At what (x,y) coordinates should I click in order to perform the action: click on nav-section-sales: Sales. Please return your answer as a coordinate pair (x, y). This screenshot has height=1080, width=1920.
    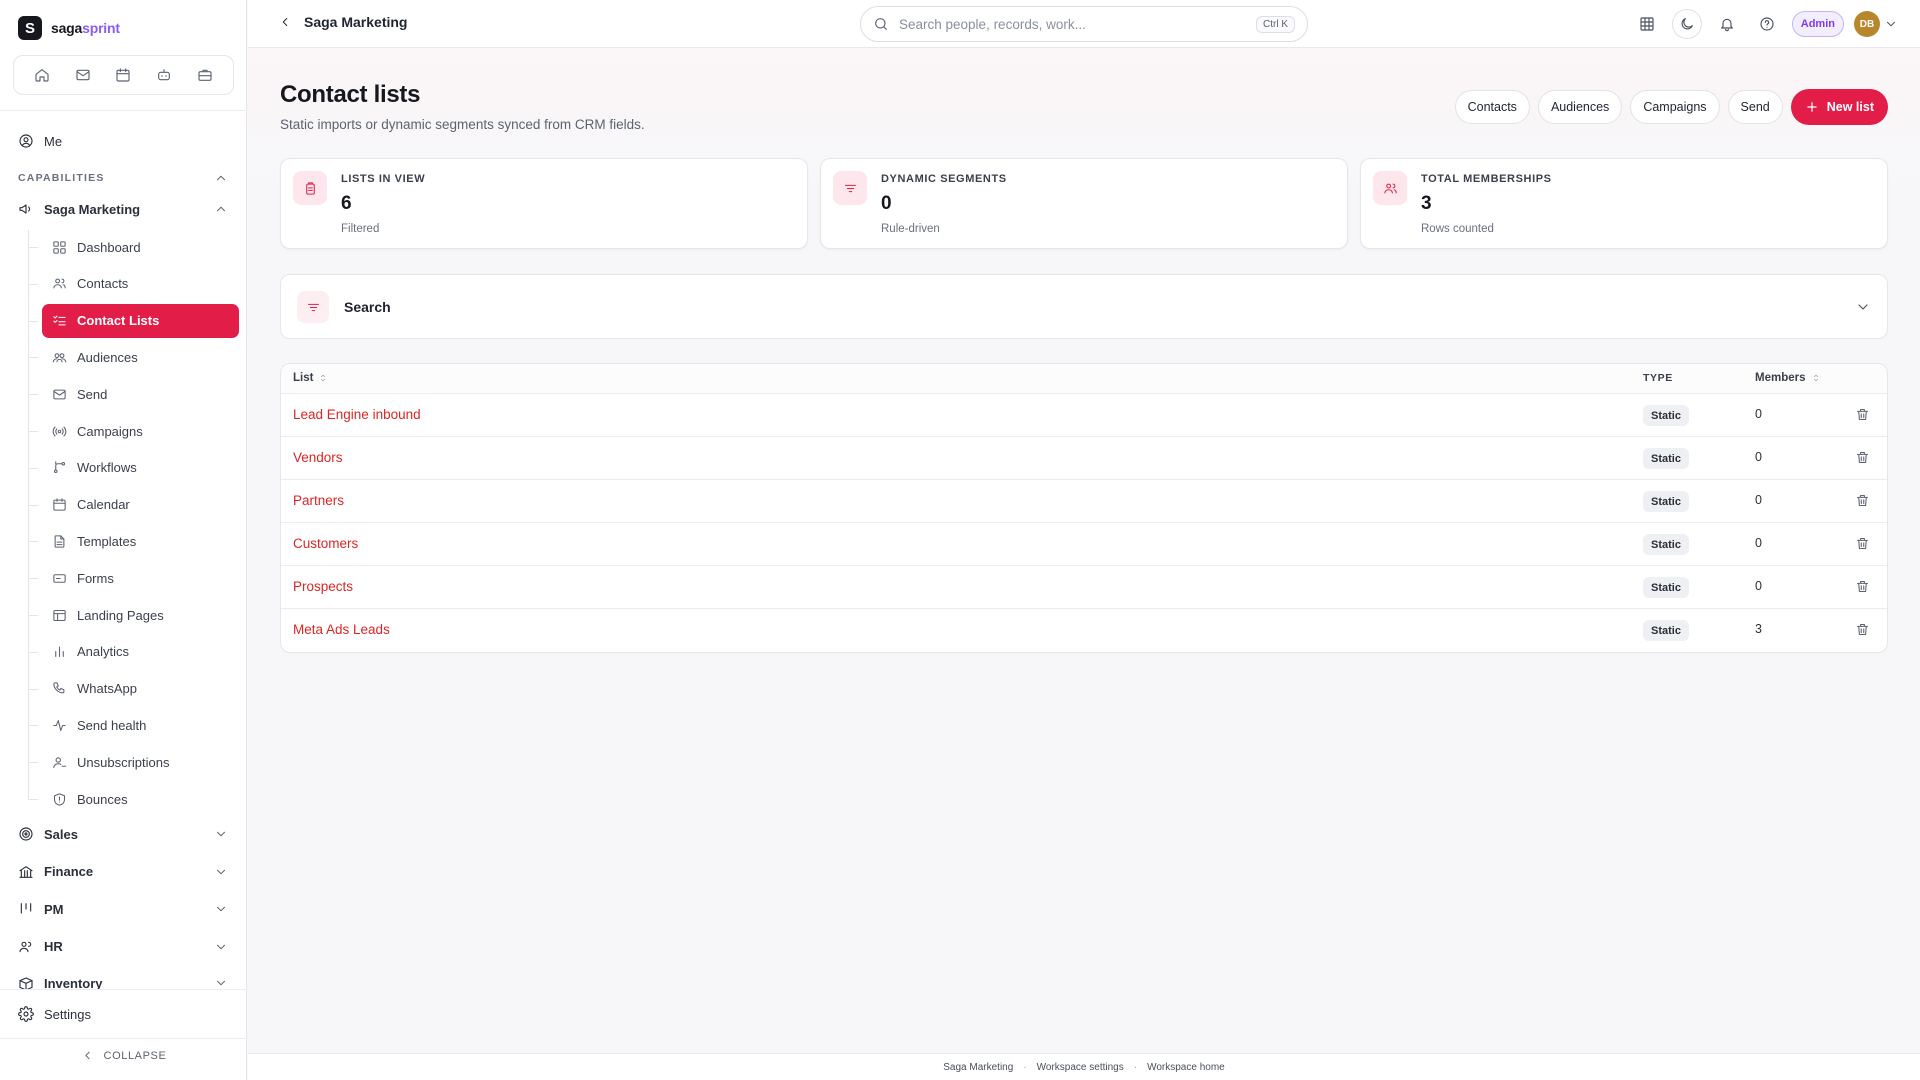
    Looking at the image, I should click on (124, 834).